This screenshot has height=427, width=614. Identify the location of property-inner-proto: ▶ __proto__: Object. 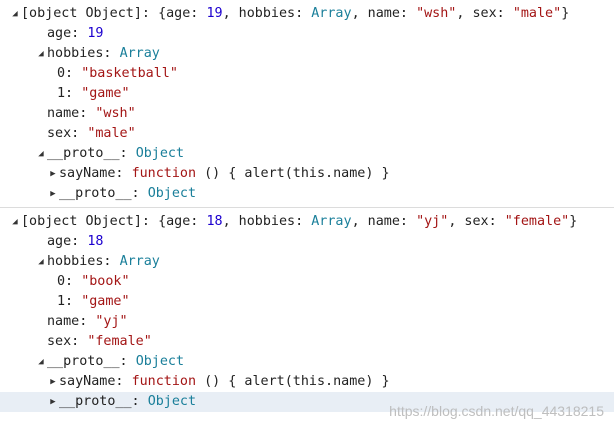
(307, 194).